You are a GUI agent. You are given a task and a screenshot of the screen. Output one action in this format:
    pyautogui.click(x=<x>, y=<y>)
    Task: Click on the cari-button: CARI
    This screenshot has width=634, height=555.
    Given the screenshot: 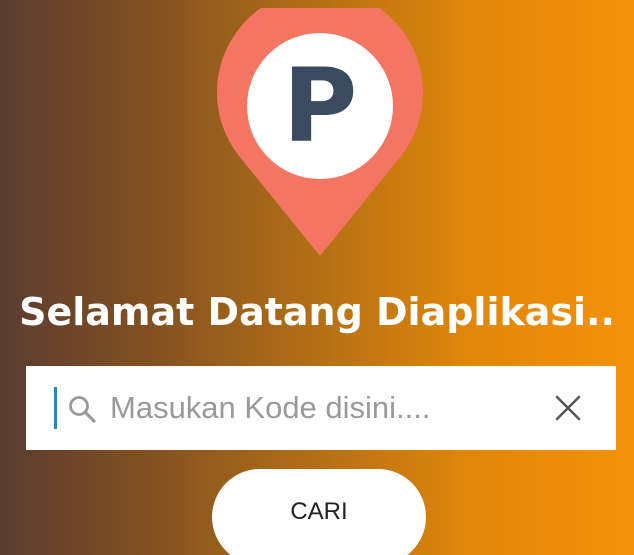 What is the action you would take?
    pyautogui.click(x=319, y=512)
    